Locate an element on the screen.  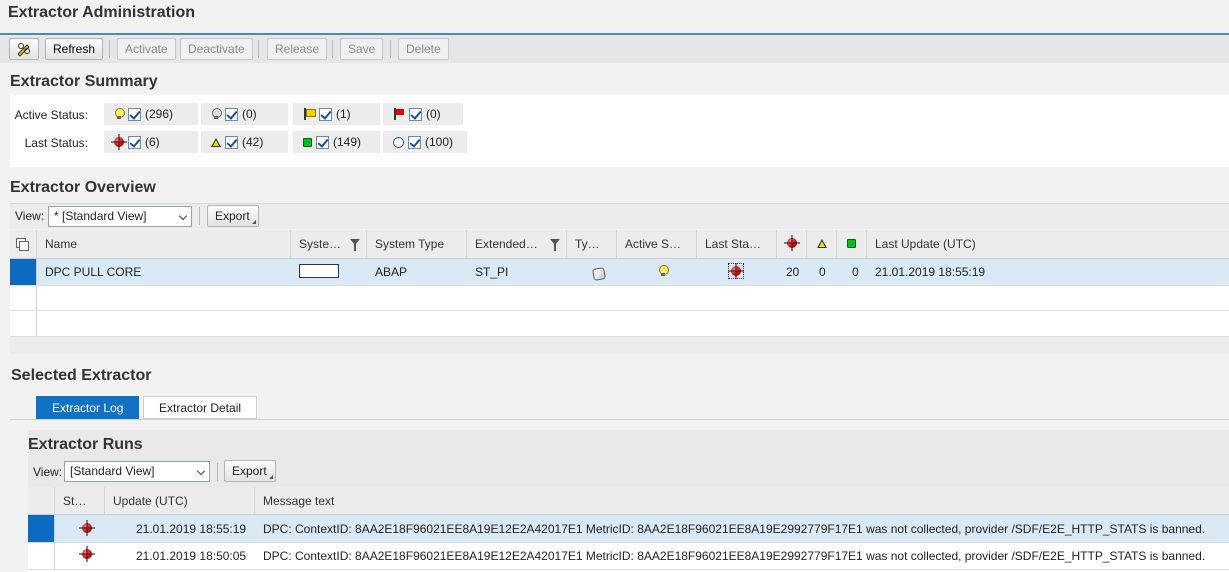
yellow-triangle-icon is located at coordinates (822, 243).